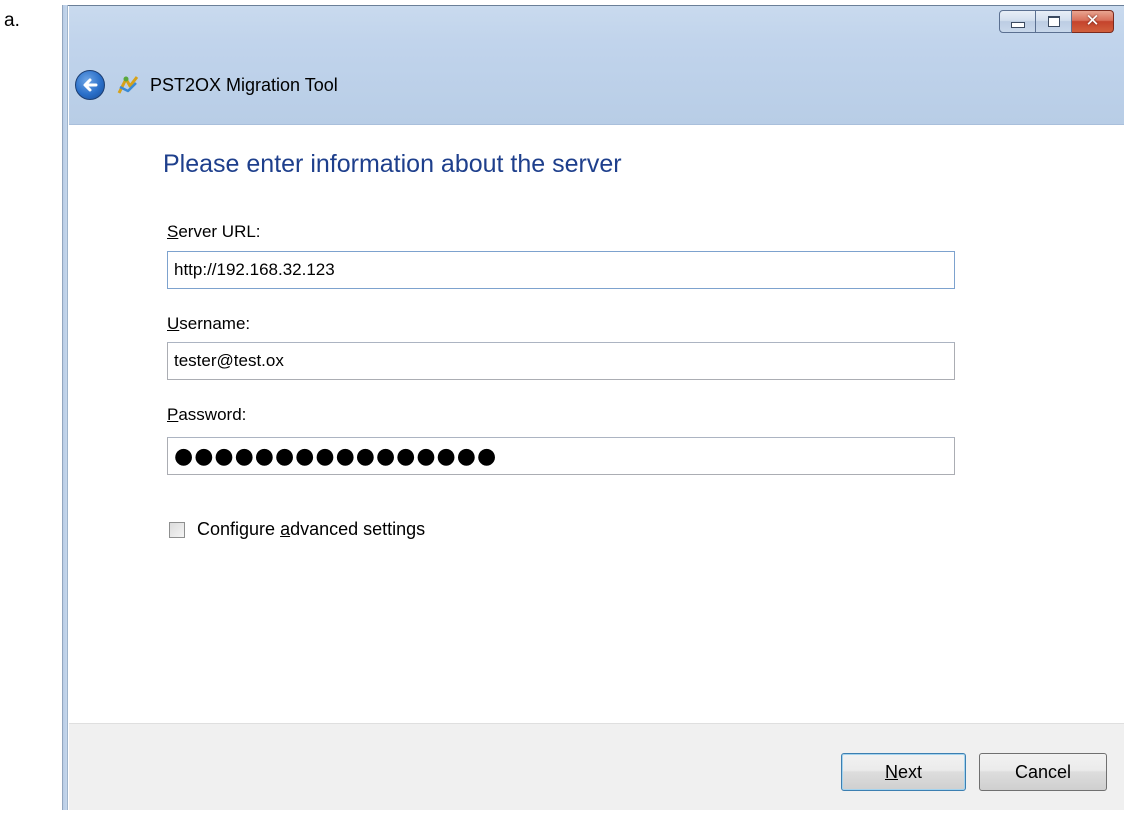 The height and width of the screenshot is (814, 1135). I want to click on advanced-settings-label-before: Configure, so click(239, 529).